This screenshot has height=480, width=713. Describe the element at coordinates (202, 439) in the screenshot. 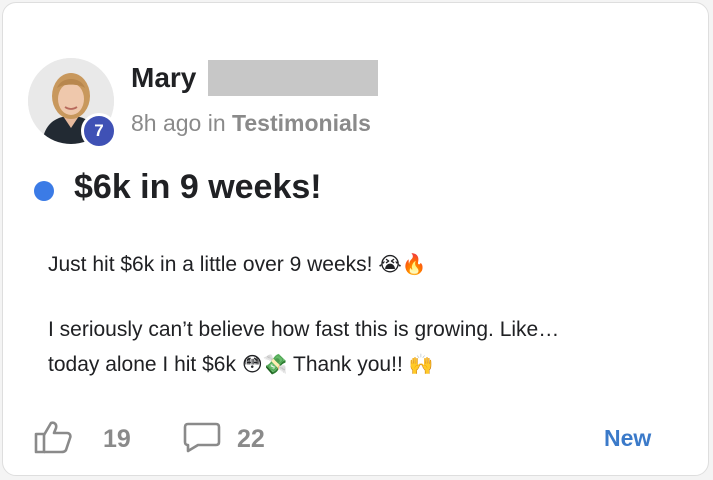

I see `speech-bubble-icon` at that location.